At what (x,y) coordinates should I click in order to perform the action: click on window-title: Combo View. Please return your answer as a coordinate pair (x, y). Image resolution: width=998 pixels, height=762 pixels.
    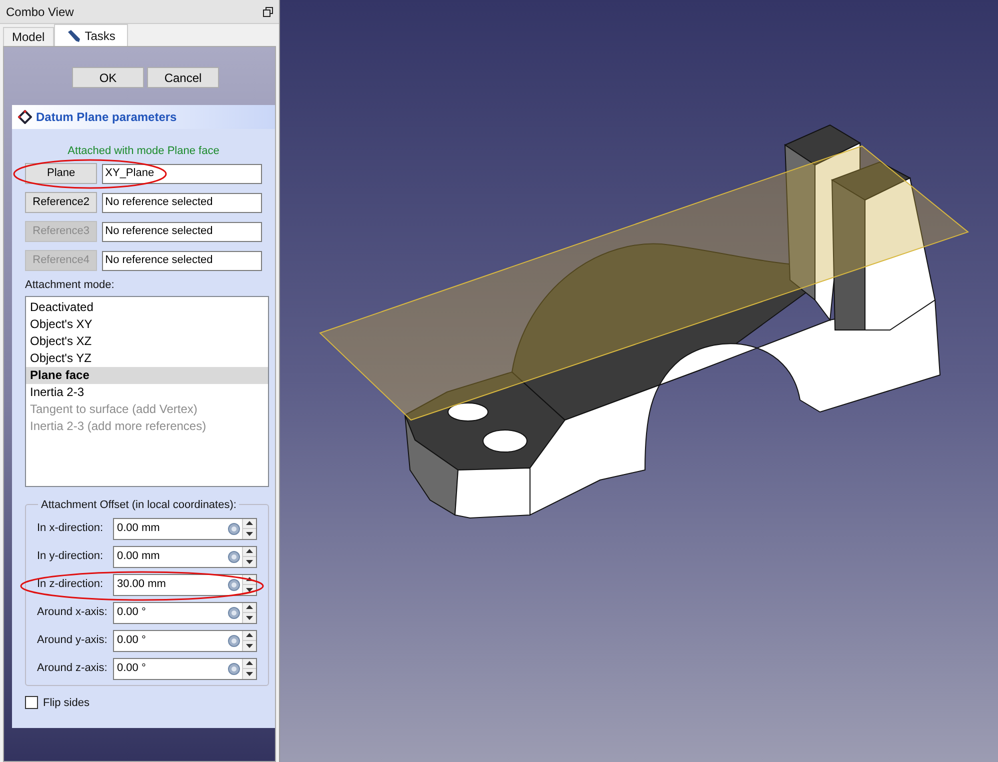
    Looking at the image, I should click on (40, 12).